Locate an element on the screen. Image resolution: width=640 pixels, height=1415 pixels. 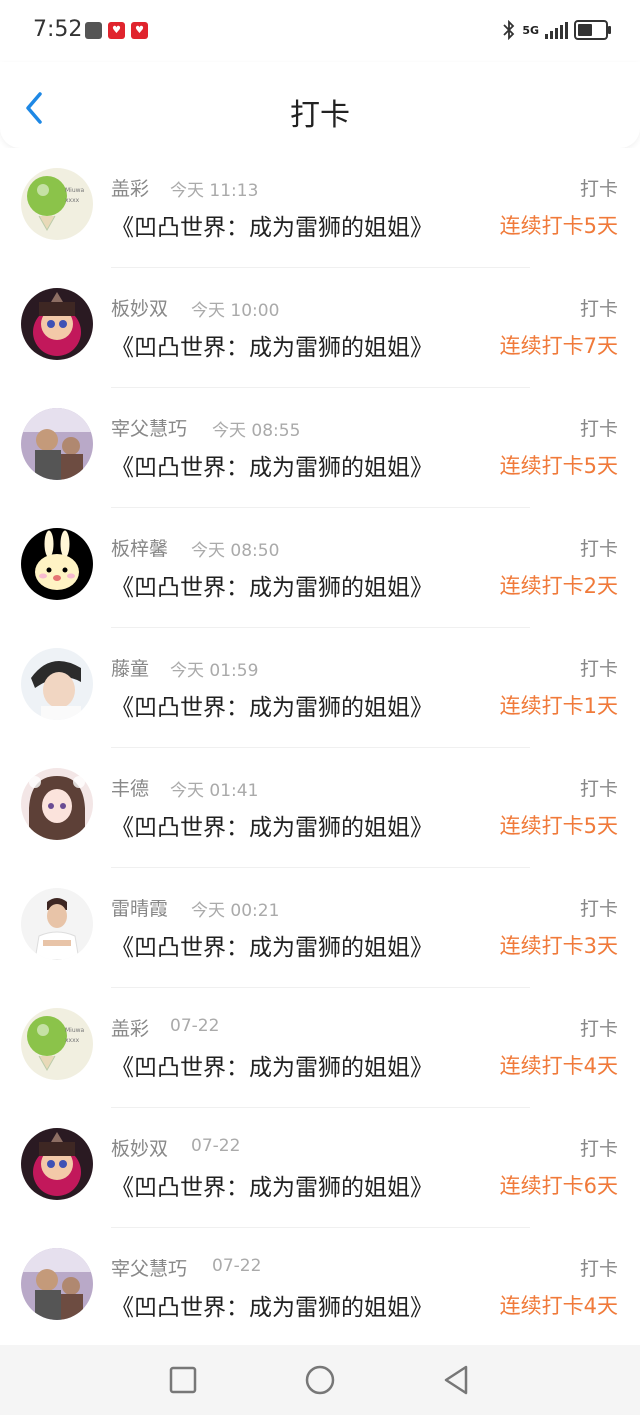
post-time: 今天 08:55 is located at coordinates (256, 431).